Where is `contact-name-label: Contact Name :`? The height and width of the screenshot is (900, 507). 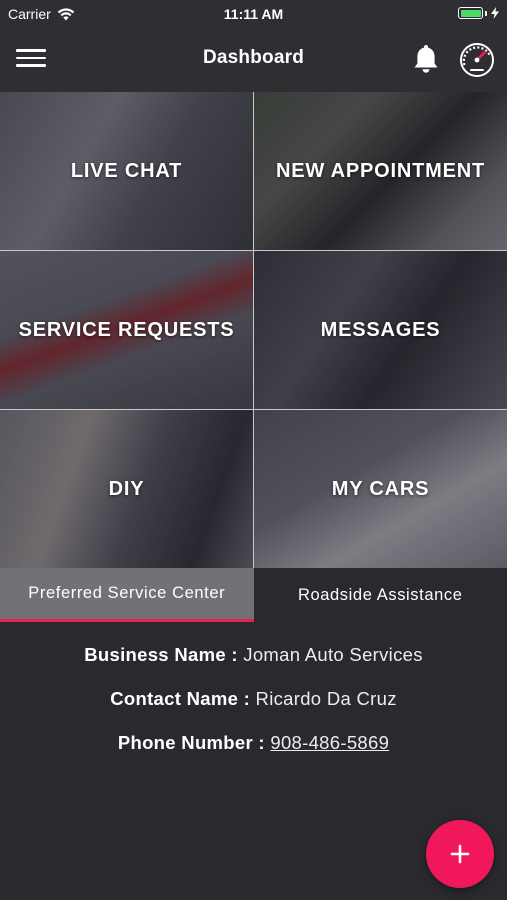
contact-name-label: Contact Name : is located at coordinates (180, 698).